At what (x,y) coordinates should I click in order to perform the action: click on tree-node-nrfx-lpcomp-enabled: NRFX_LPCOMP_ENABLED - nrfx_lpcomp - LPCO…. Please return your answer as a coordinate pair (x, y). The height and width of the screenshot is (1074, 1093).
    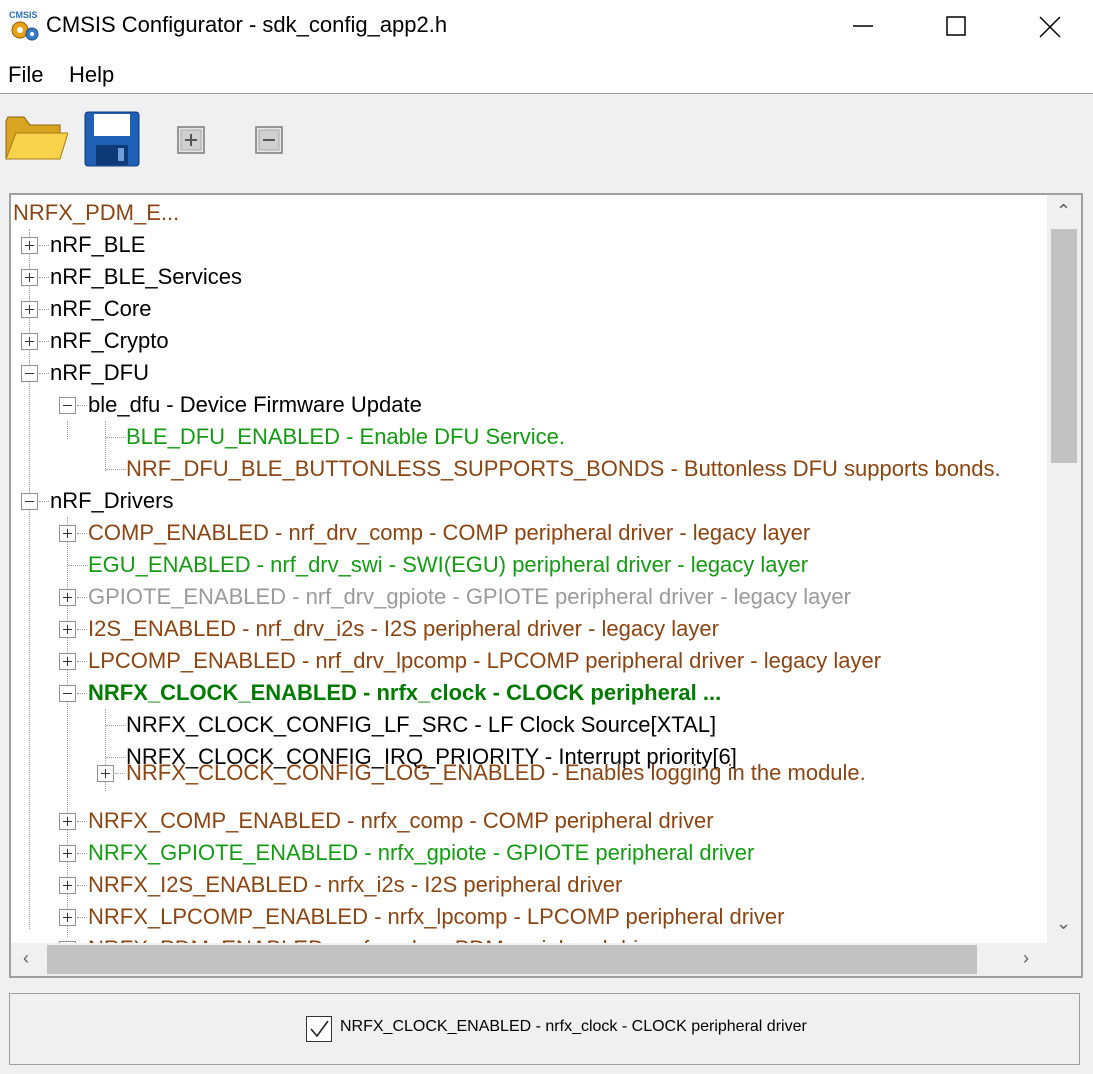
    Looking at the image, I should click on (436, 917).